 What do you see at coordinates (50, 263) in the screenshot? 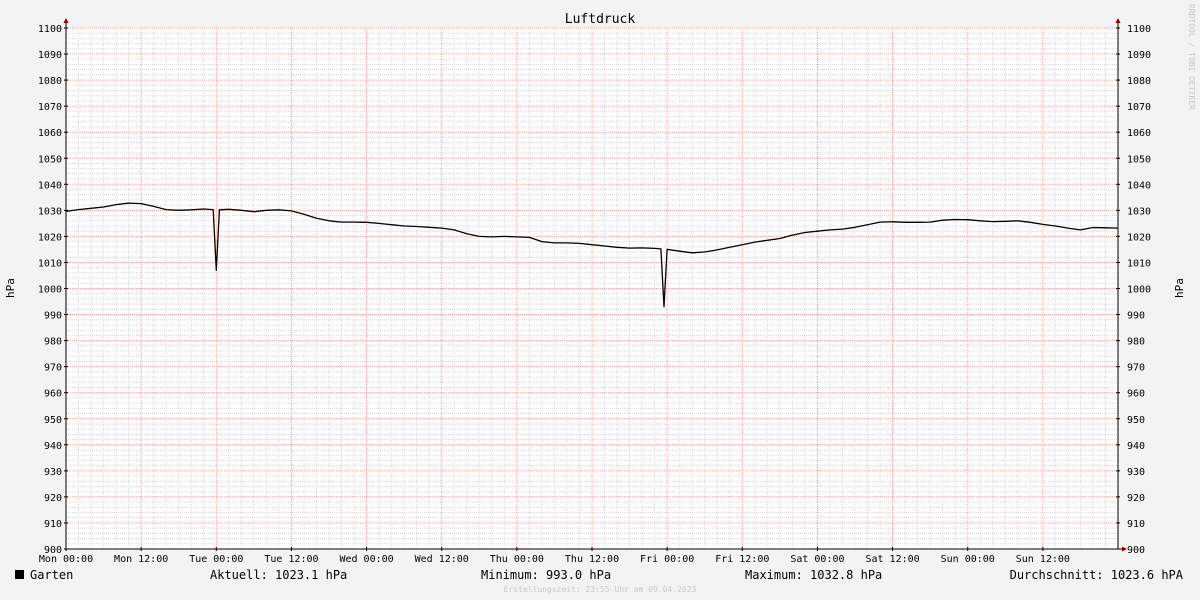
I see `y-tick-label: 1010` at bounding box center [50, 263].